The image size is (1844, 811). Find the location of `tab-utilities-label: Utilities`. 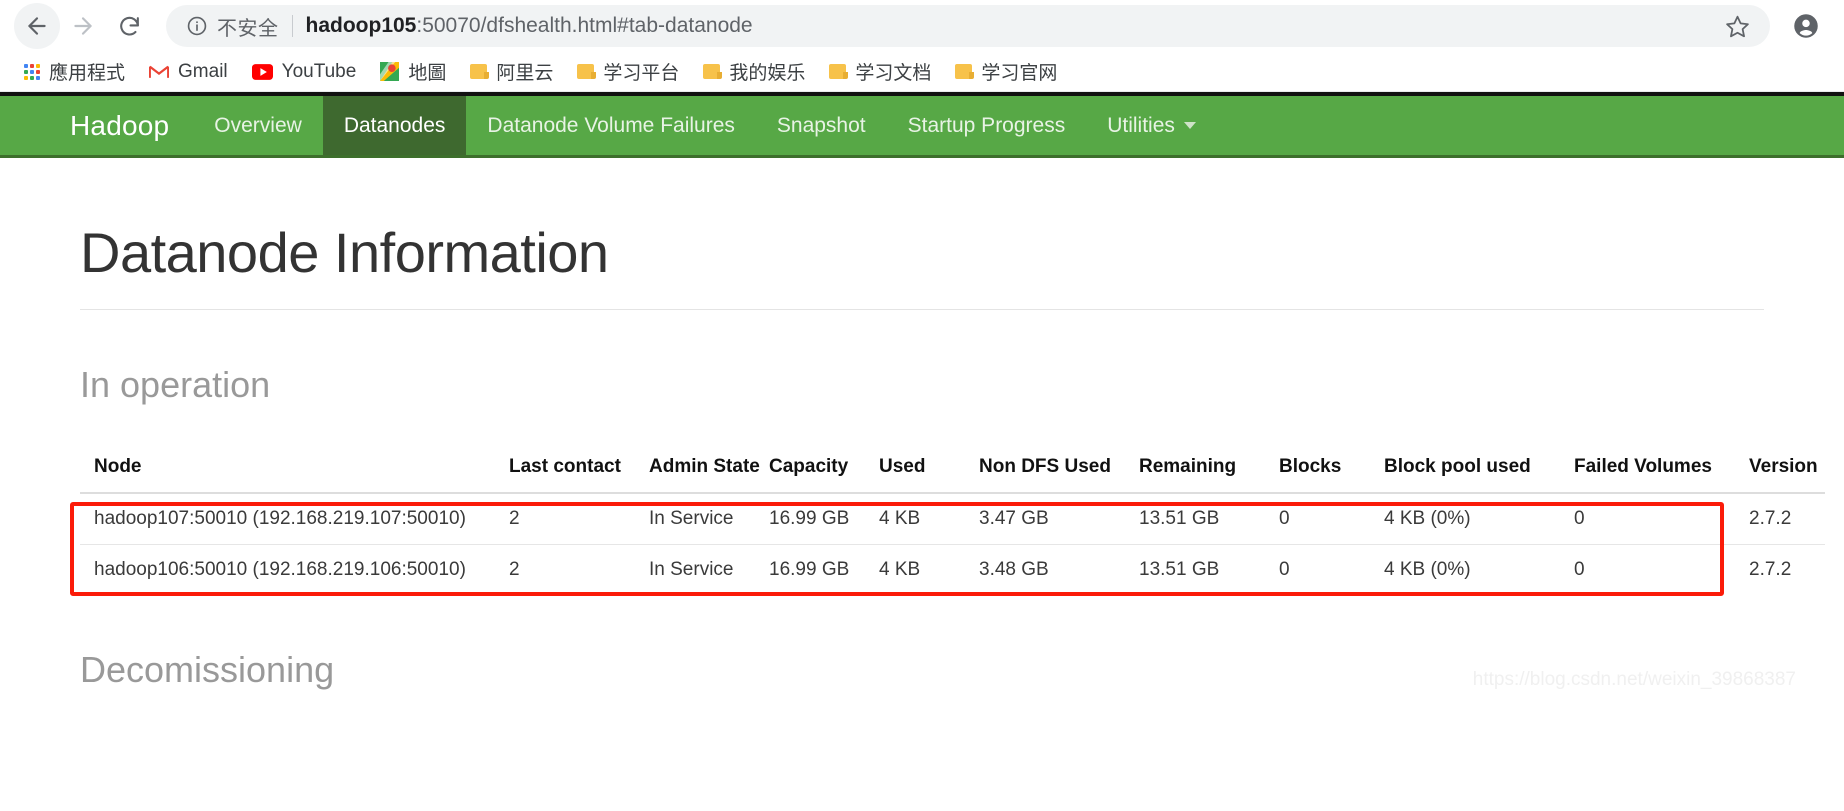

tab-utilities-label: Utilities is located at coordinates (1141, 125).